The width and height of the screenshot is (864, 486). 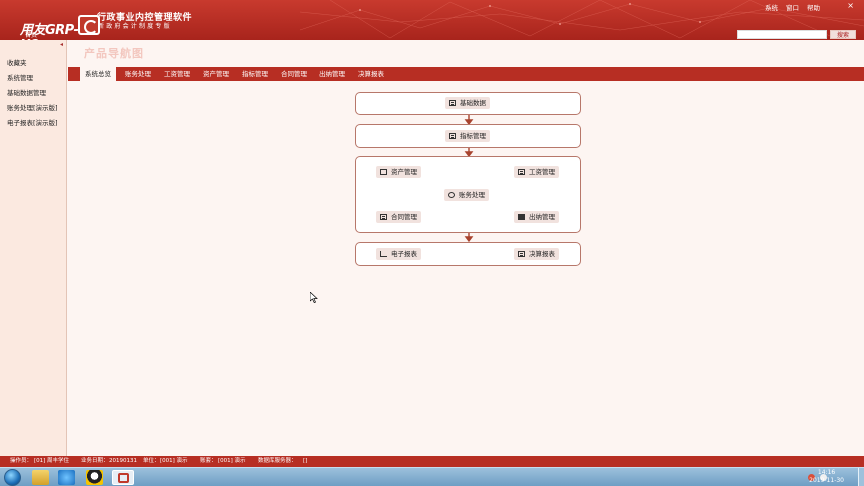 I want to click on tray-time: 14:16, so click(x=826, y=472).